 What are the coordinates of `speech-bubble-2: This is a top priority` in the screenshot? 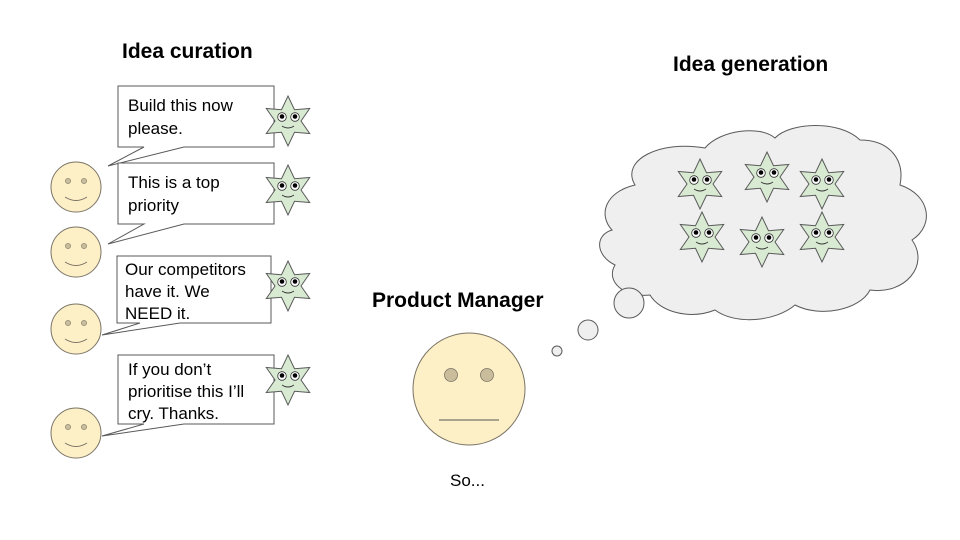 It's located at (191, 203).